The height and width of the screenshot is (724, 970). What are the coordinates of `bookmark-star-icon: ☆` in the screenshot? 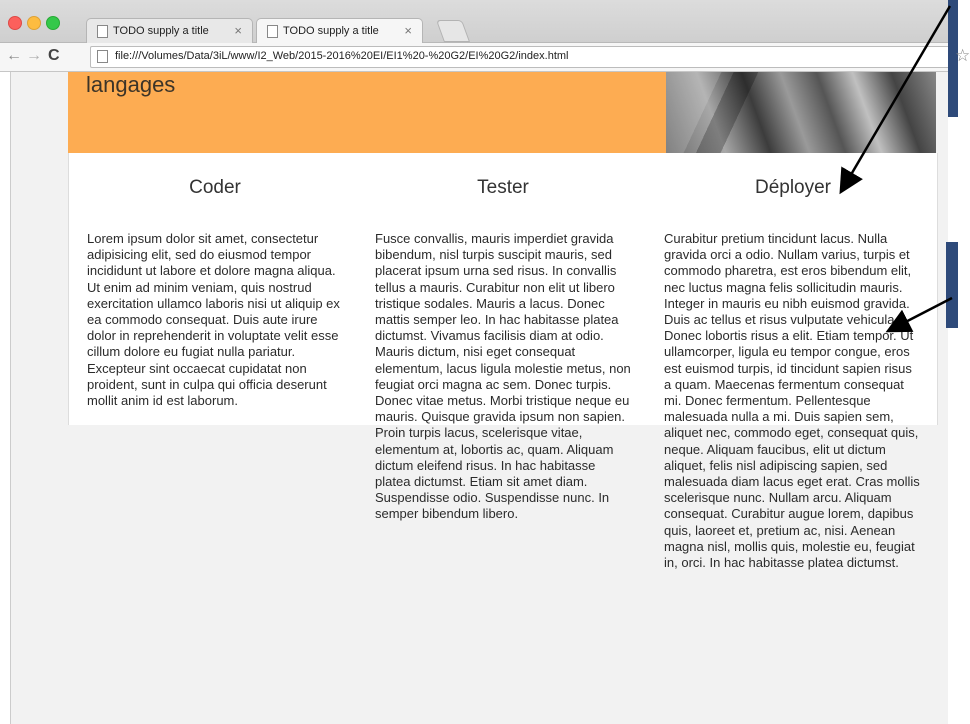 It's located at (962, 56).